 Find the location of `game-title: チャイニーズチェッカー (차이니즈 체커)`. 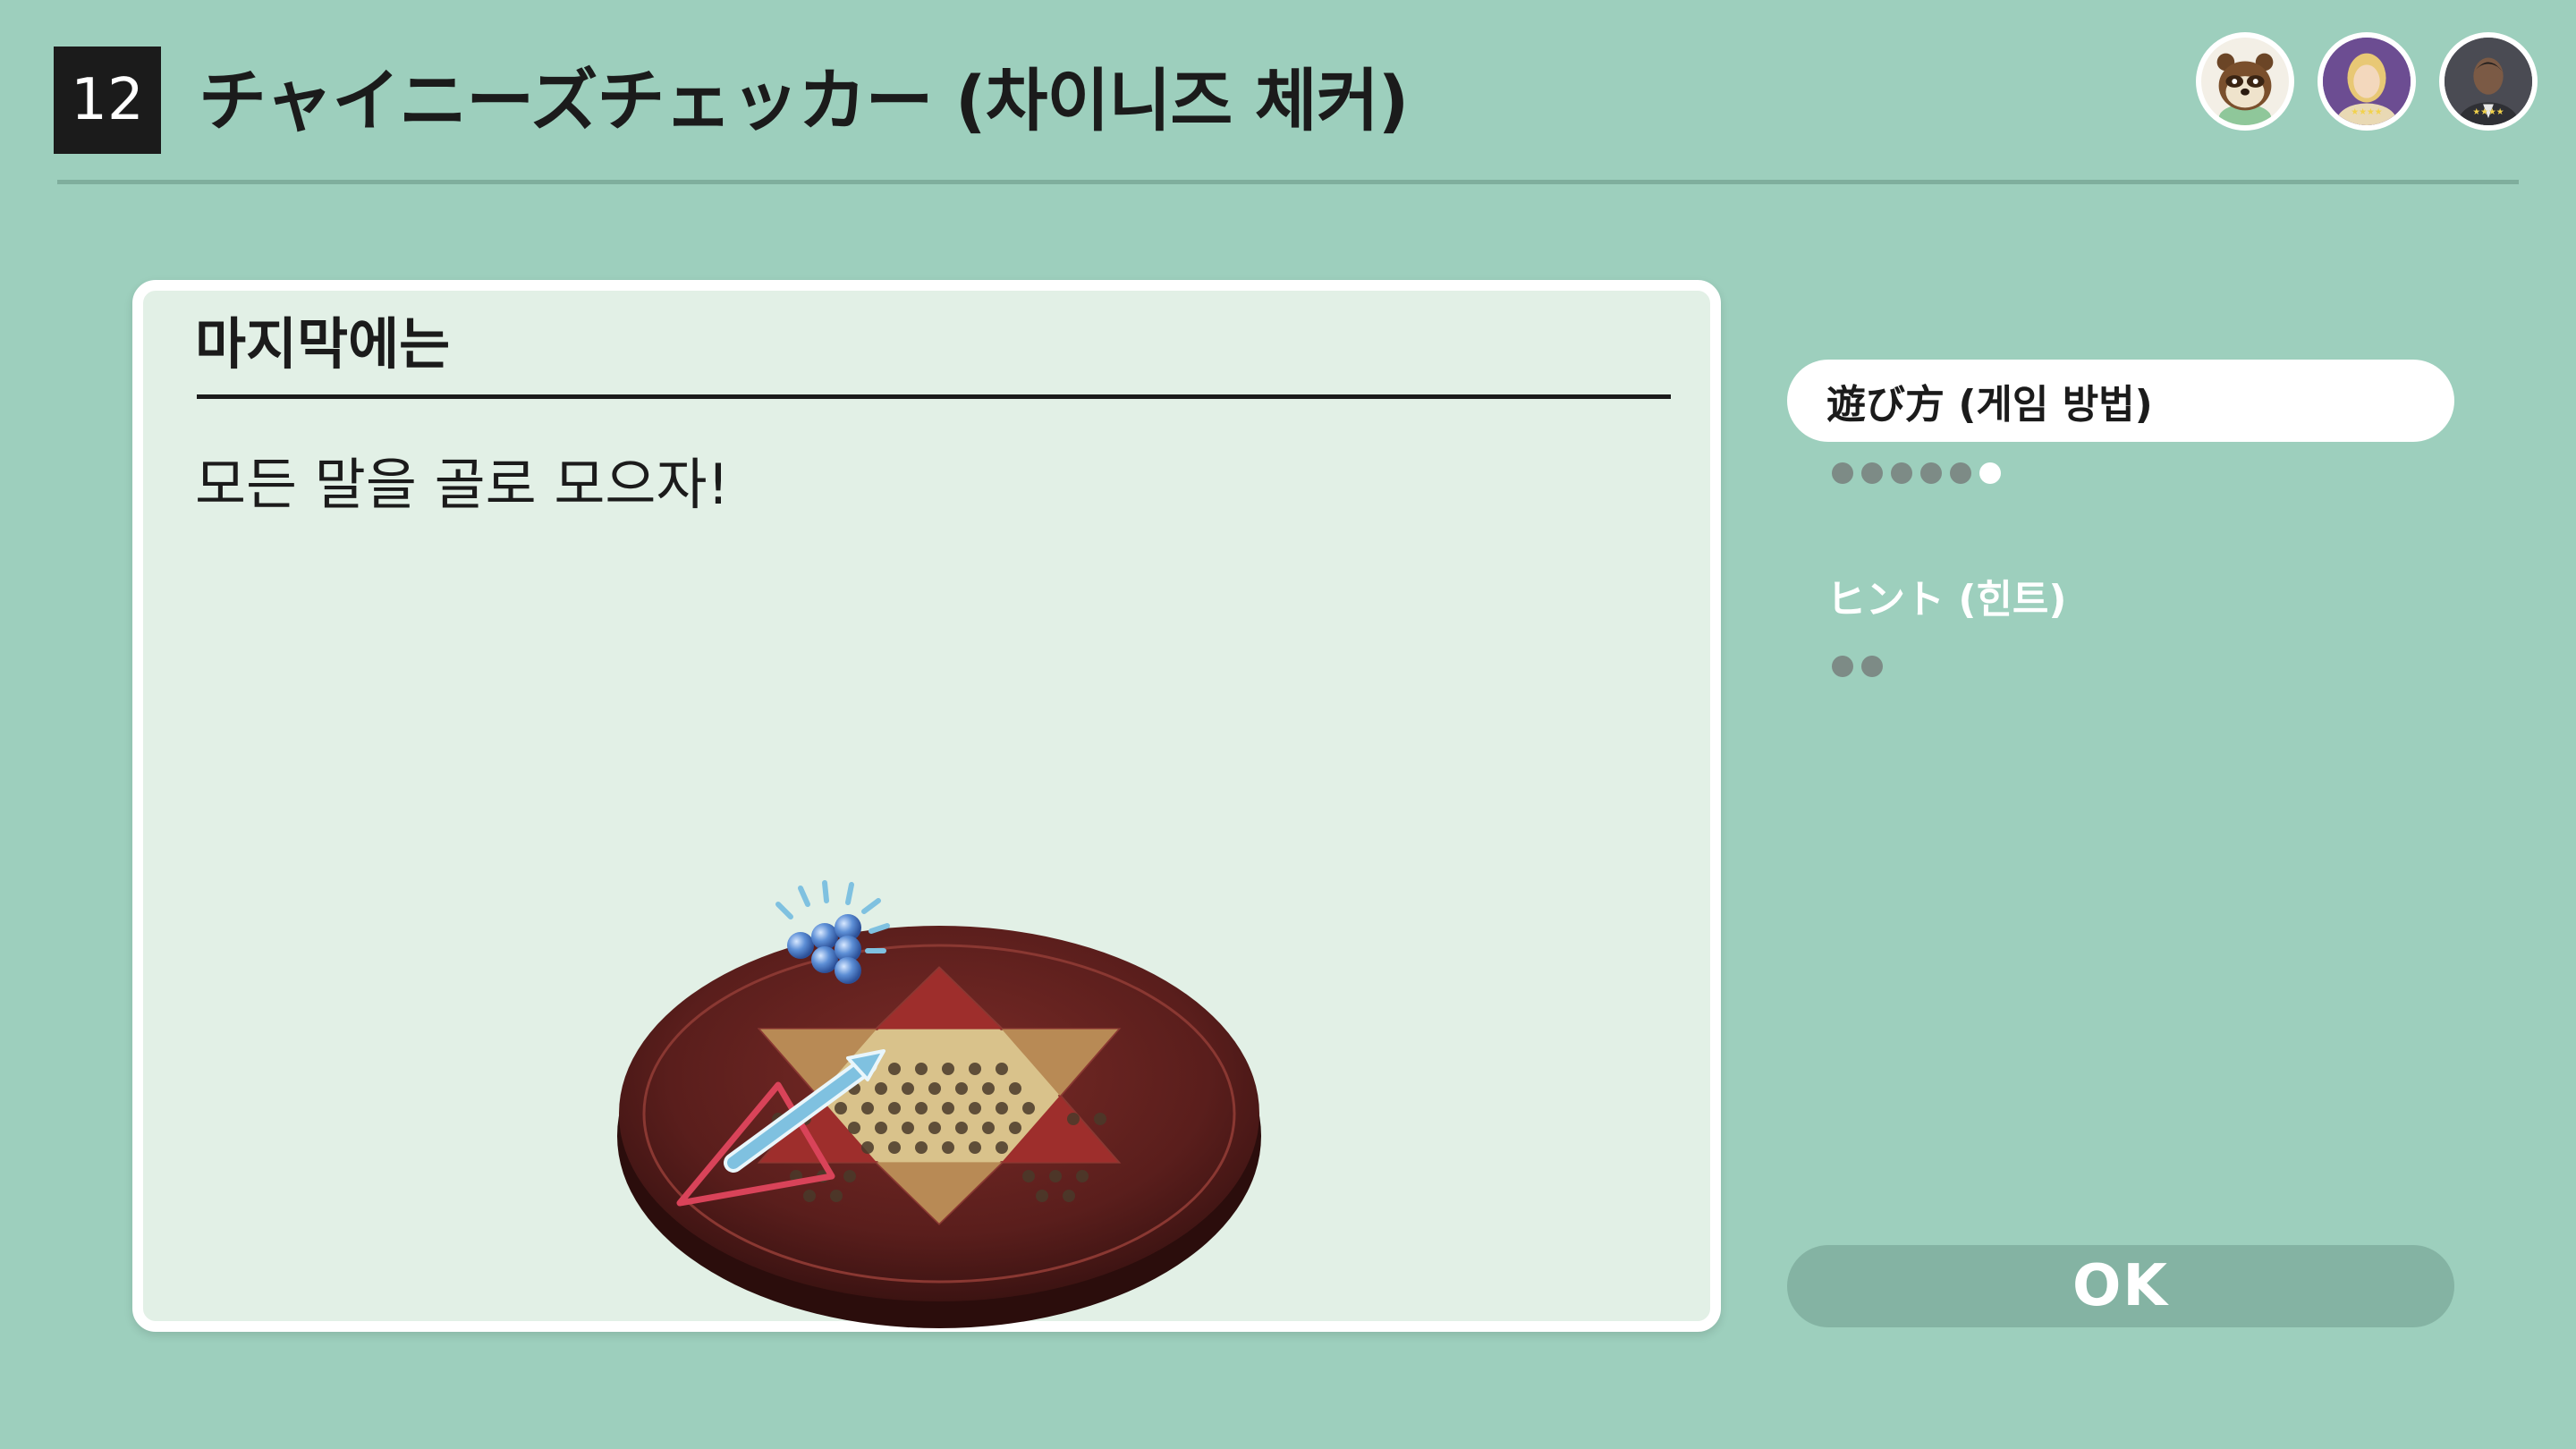

game-title: チャイニーズチェッカー (차이니즈 체커) is located at coordinates (804, 100).